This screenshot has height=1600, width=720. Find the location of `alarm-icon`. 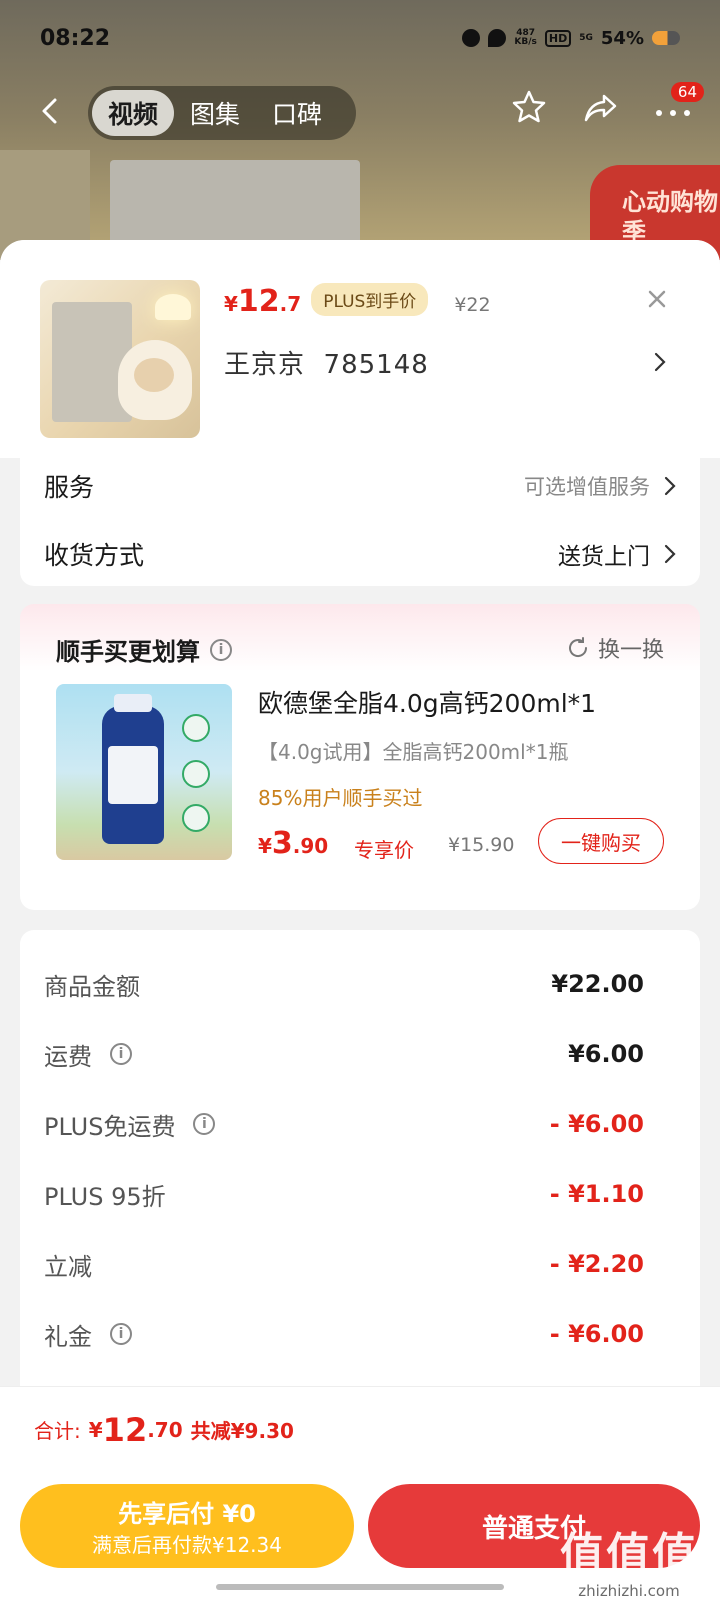

alarm-icon is located at coordinates (471, 38).